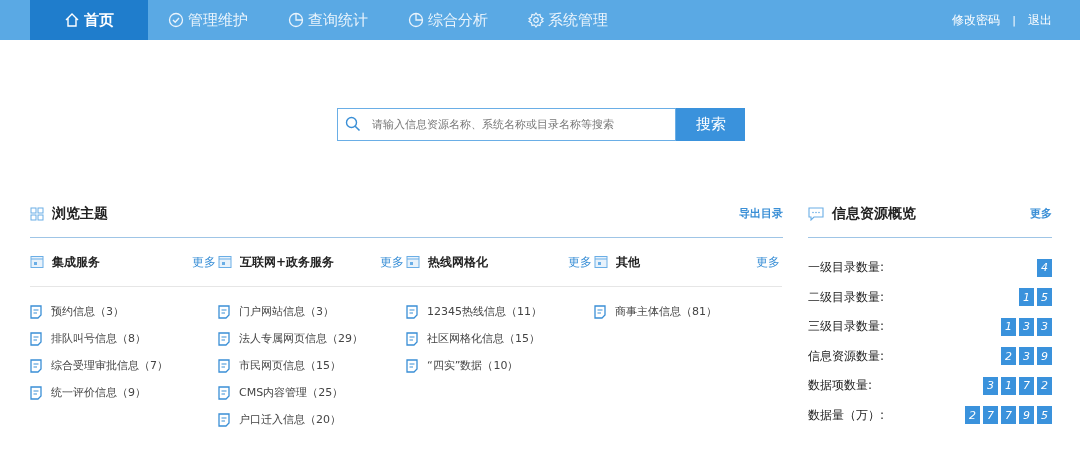 The height and width of the screenshot is (464, 1080). Describe the element at coordinates (176, 20) in the screenshot. I see `check-circle-icon` at that location.